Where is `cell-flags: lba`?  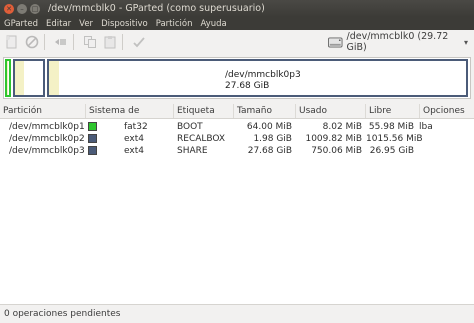
cell-flags: lba is located at coordinates (426, 127).